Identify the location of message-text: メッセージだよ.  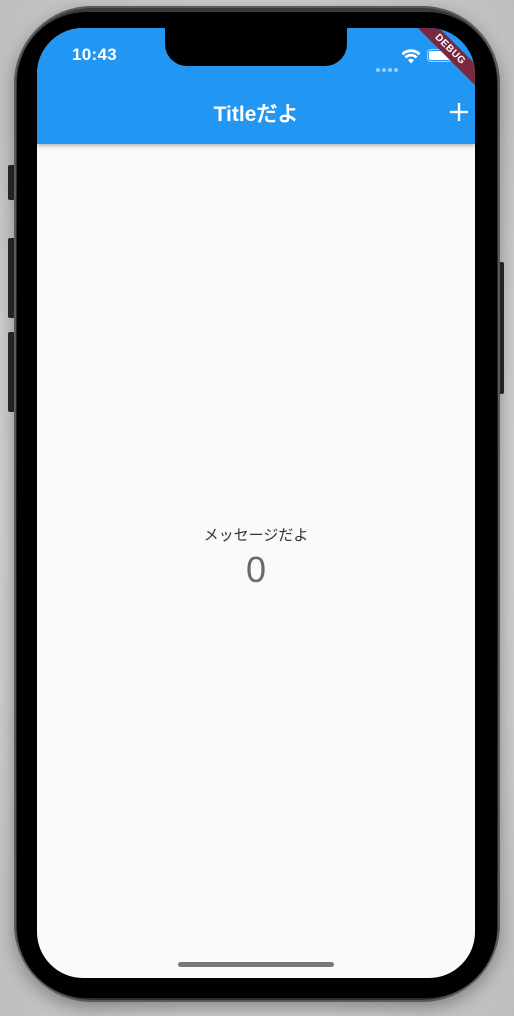
(256, 535).